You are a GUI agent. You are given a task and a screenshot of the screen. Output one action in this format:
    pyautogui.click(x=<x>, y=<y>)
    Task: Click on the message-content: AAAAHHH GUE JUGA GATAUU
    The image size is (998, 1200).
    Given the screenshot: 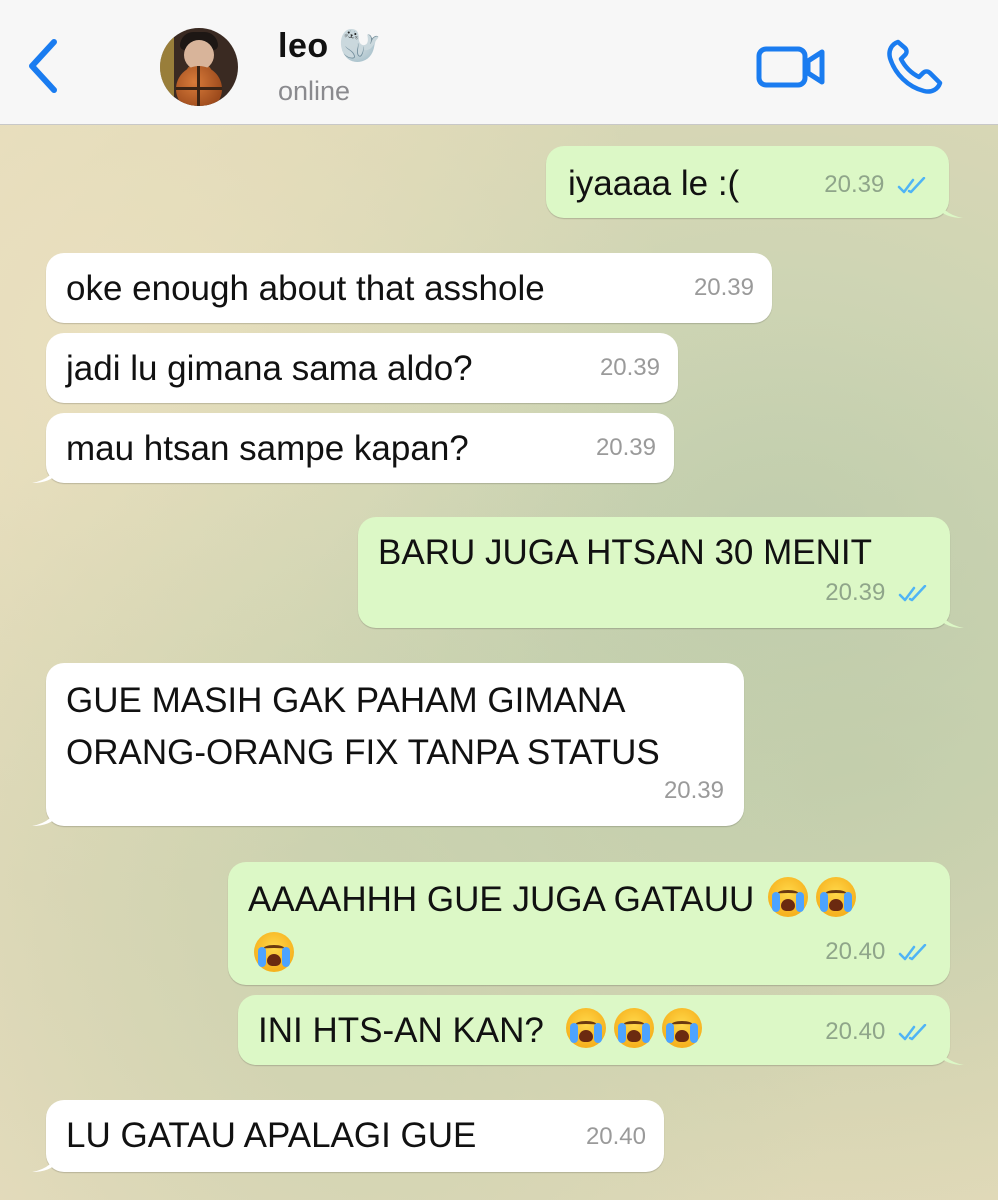 What is the action you would take?
    pyautogui.click(x=593, y=899)
    